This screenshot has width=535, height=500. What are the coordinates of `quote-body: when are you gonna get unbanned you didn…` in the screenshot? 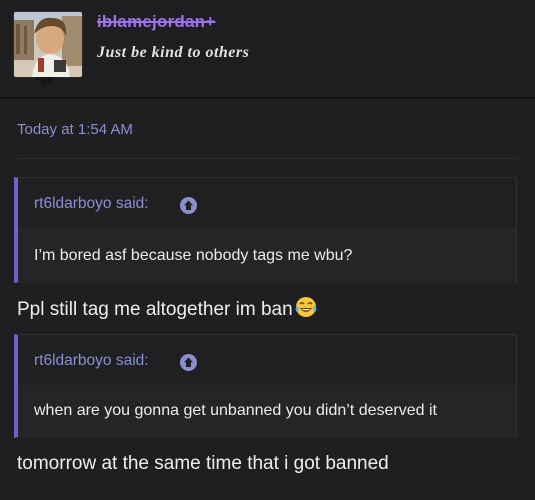 It's located at (267, 412).